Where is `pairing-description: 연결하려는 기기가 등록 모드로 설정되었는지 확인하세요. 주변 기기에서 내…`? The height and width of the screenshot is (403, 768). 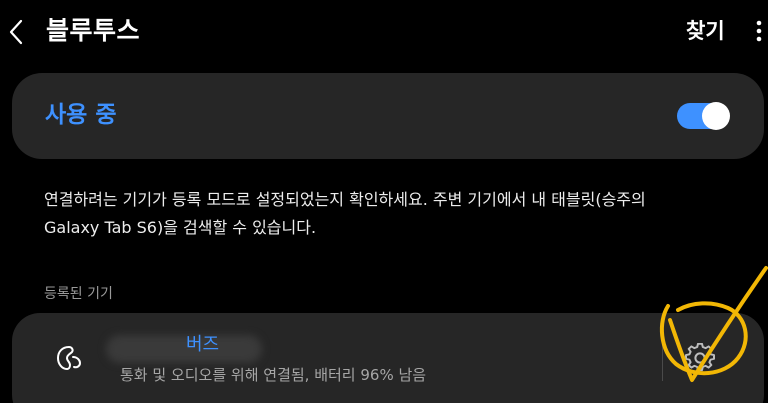
pairing-description: 연결하려는 기기가 등록 모드로 설정되었는지 확인하세요. 주변 기기에서 내… is located at coordinates (394, 214).